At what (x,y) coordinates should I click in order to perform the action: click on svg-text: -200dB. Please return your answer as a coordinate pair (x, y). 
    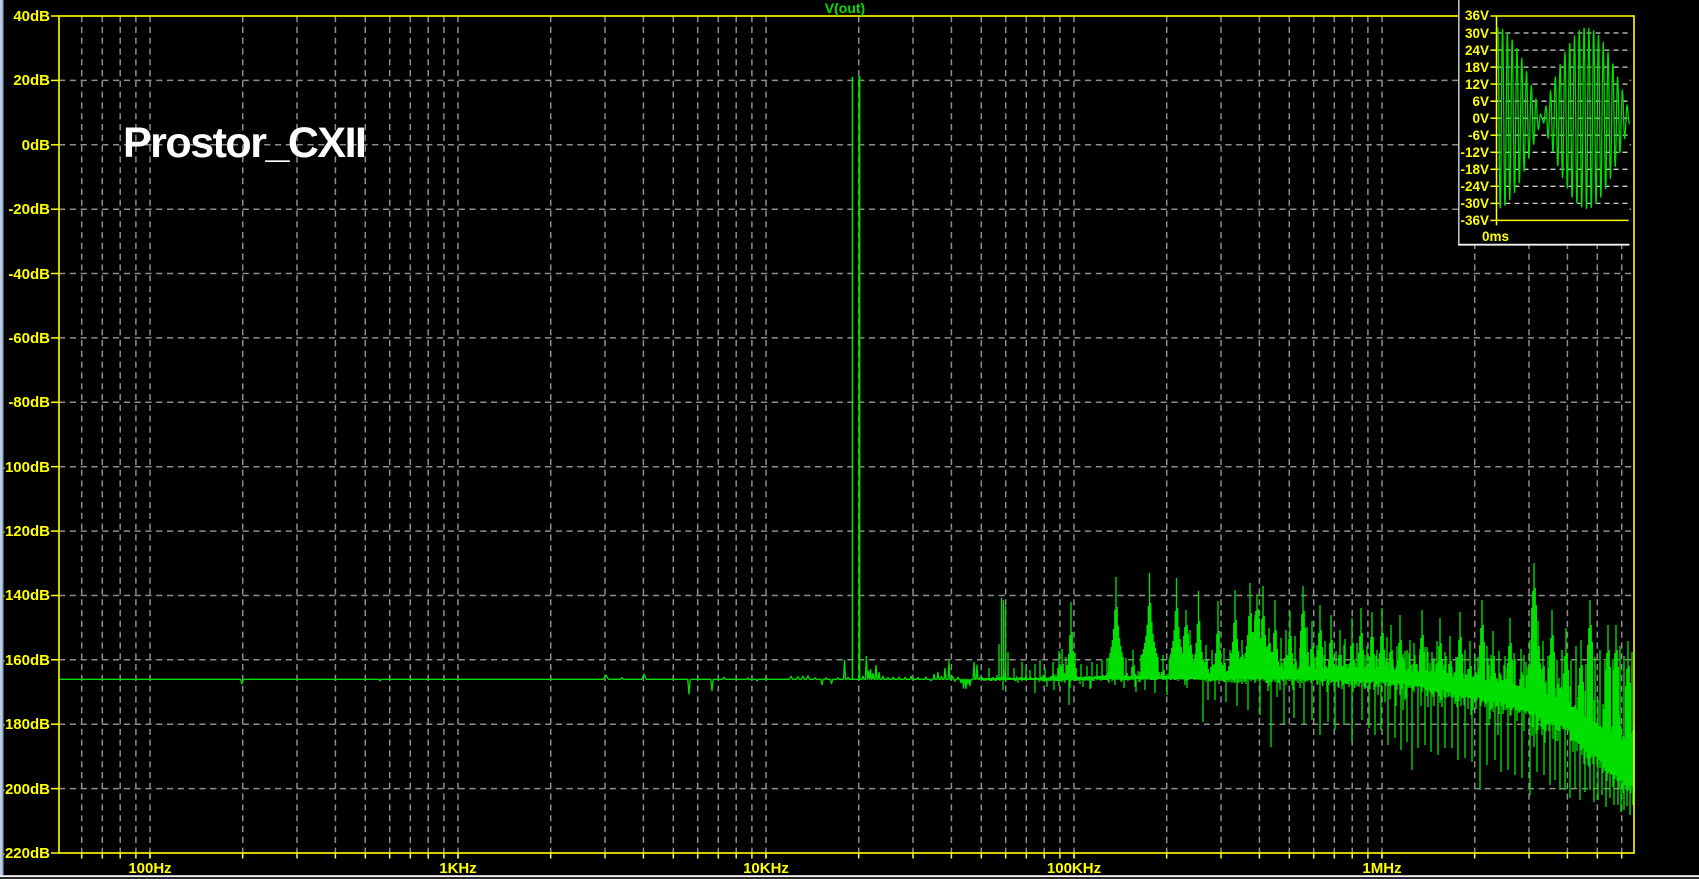
    Looking at the image, I should click on (25, 789).